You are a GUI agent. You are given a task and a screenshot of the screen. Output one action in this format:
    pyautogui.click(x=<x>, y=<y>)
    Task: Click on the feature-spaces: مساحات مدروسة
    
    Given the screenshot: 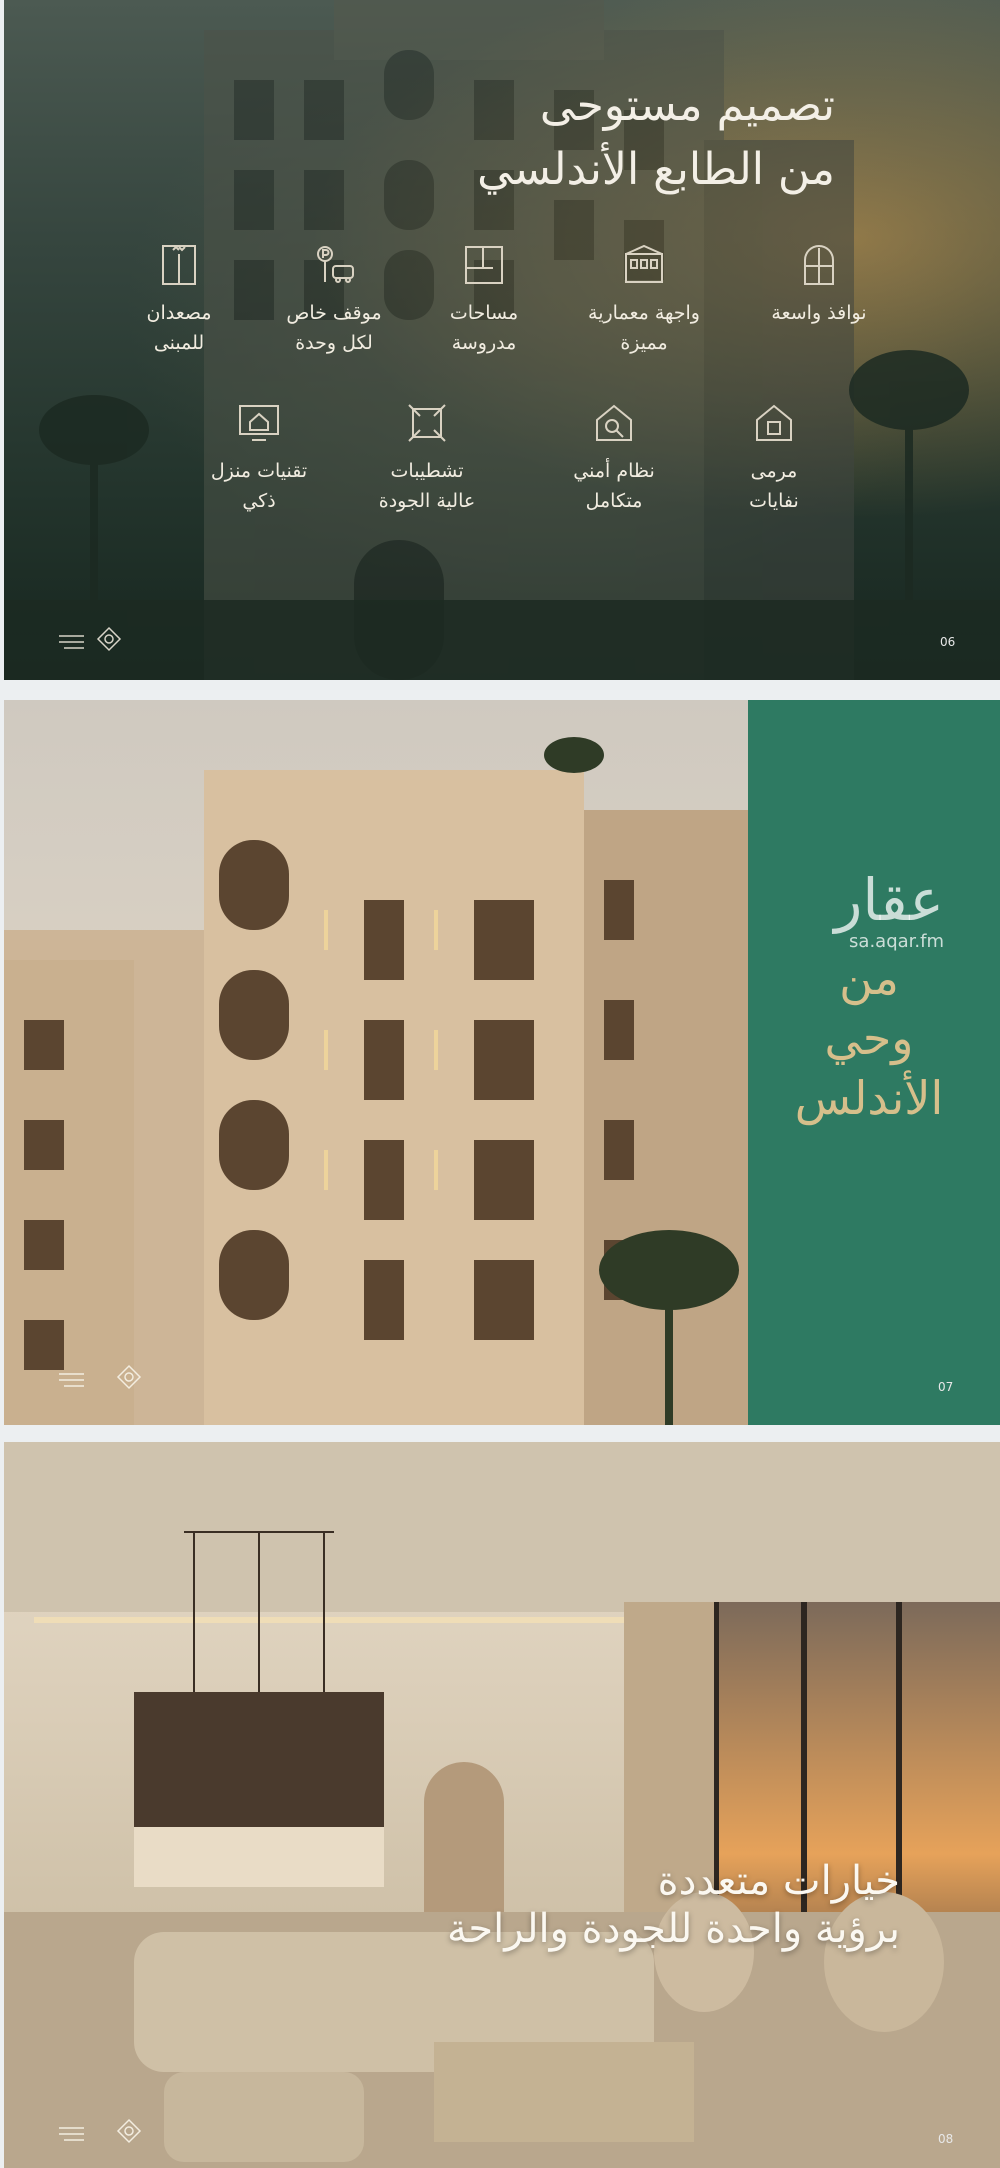 What is the action you would take?
    pyautogui.click(x=484, y=300)
    